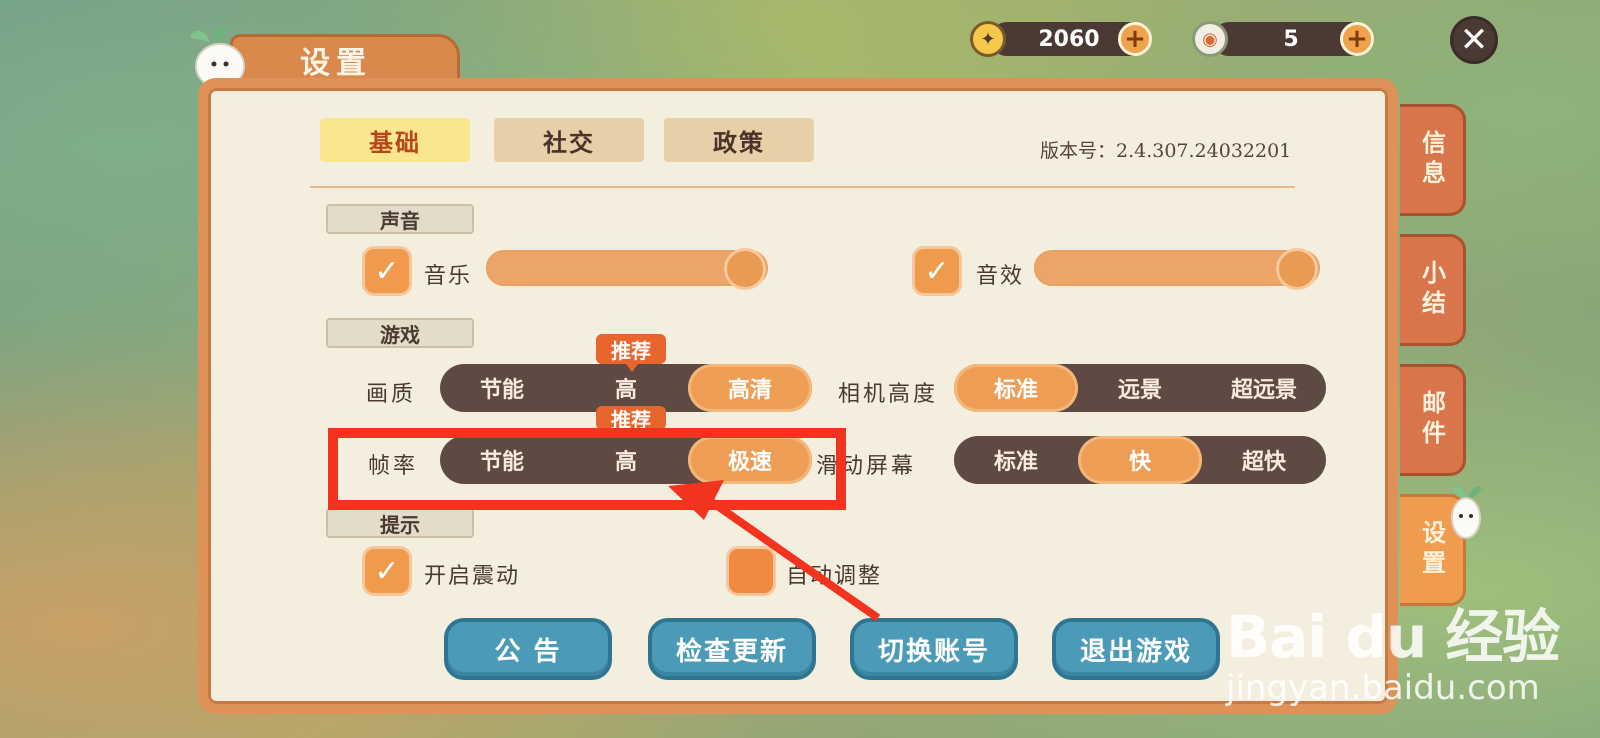 This screenshot has height=738, width=1600. Describe the element at coordinates (934, 649) in the screenshot. I see `switch-account-button: 切换账号` at that location.